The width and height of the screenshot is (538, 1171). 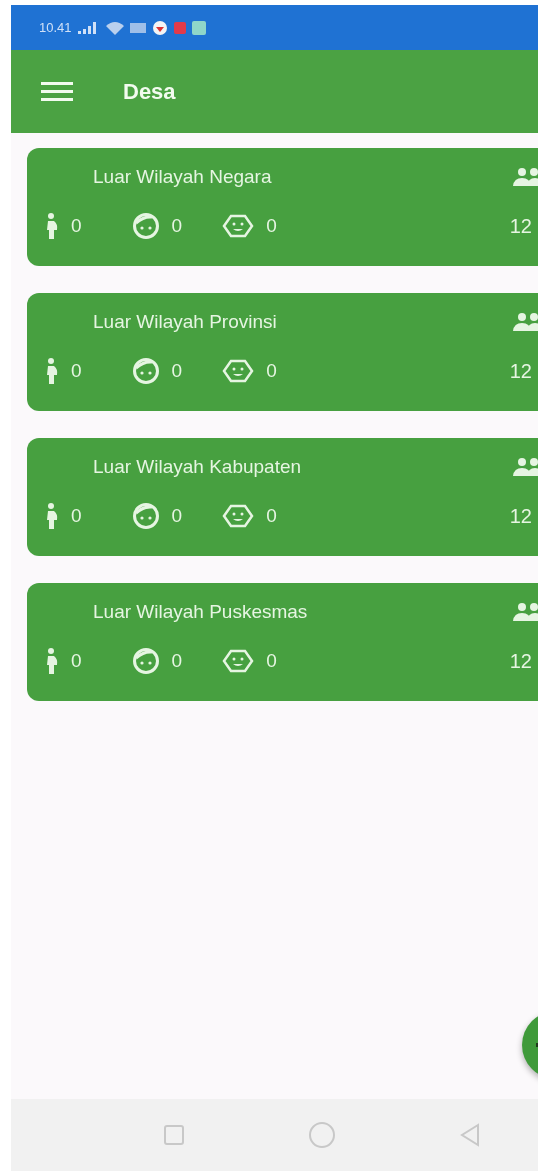 What do you see at coordinates (198, 467) in the screenshot?
I see `area-name: Luar Wilayah Kabupaten` at bounding box center [198, 467].